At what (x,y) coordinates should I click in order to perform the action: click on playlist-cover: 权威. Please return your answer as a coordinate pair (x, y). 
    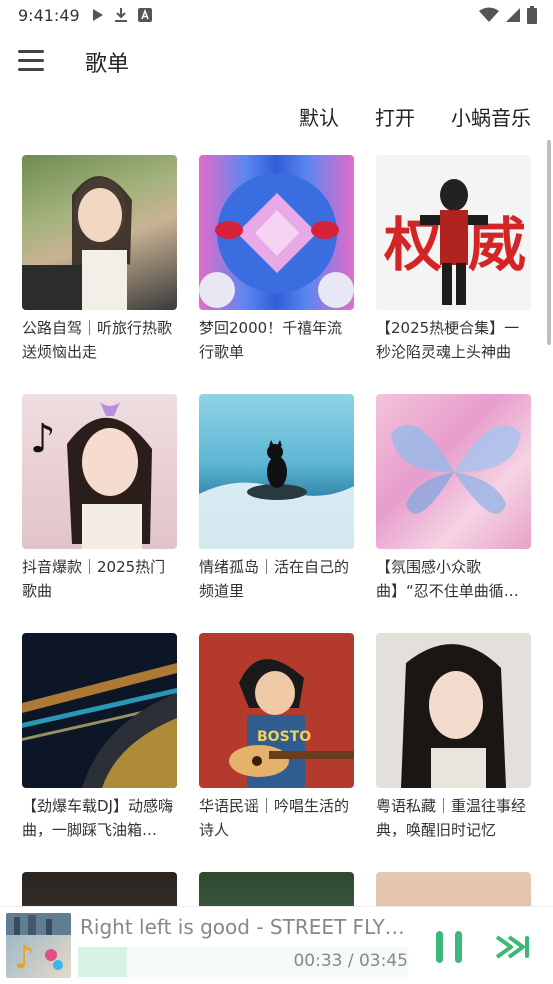
    Looking at the image, I should click on (453, 232).